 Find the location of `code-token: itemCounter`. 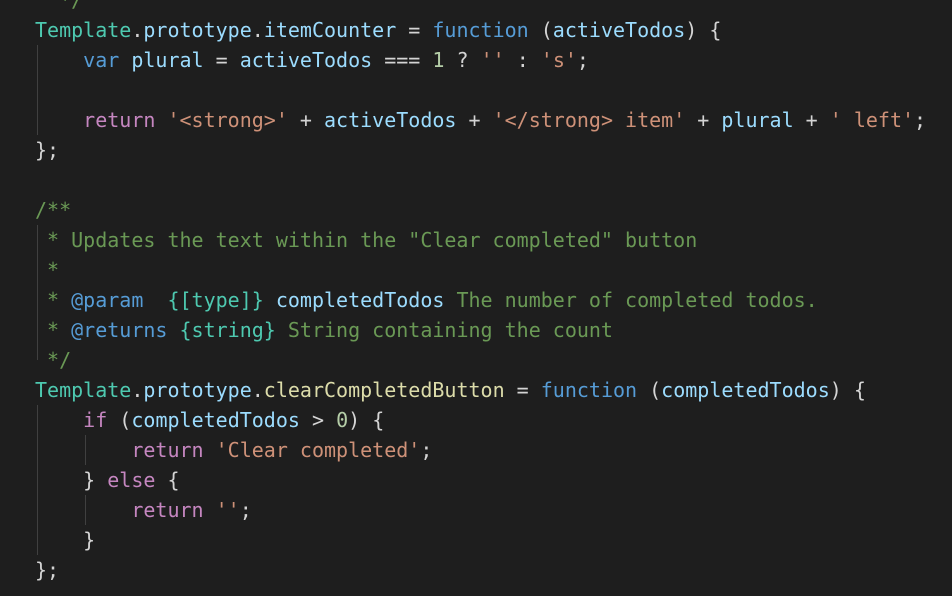

code-token: itemCounter is located at coordinates (330, 30).